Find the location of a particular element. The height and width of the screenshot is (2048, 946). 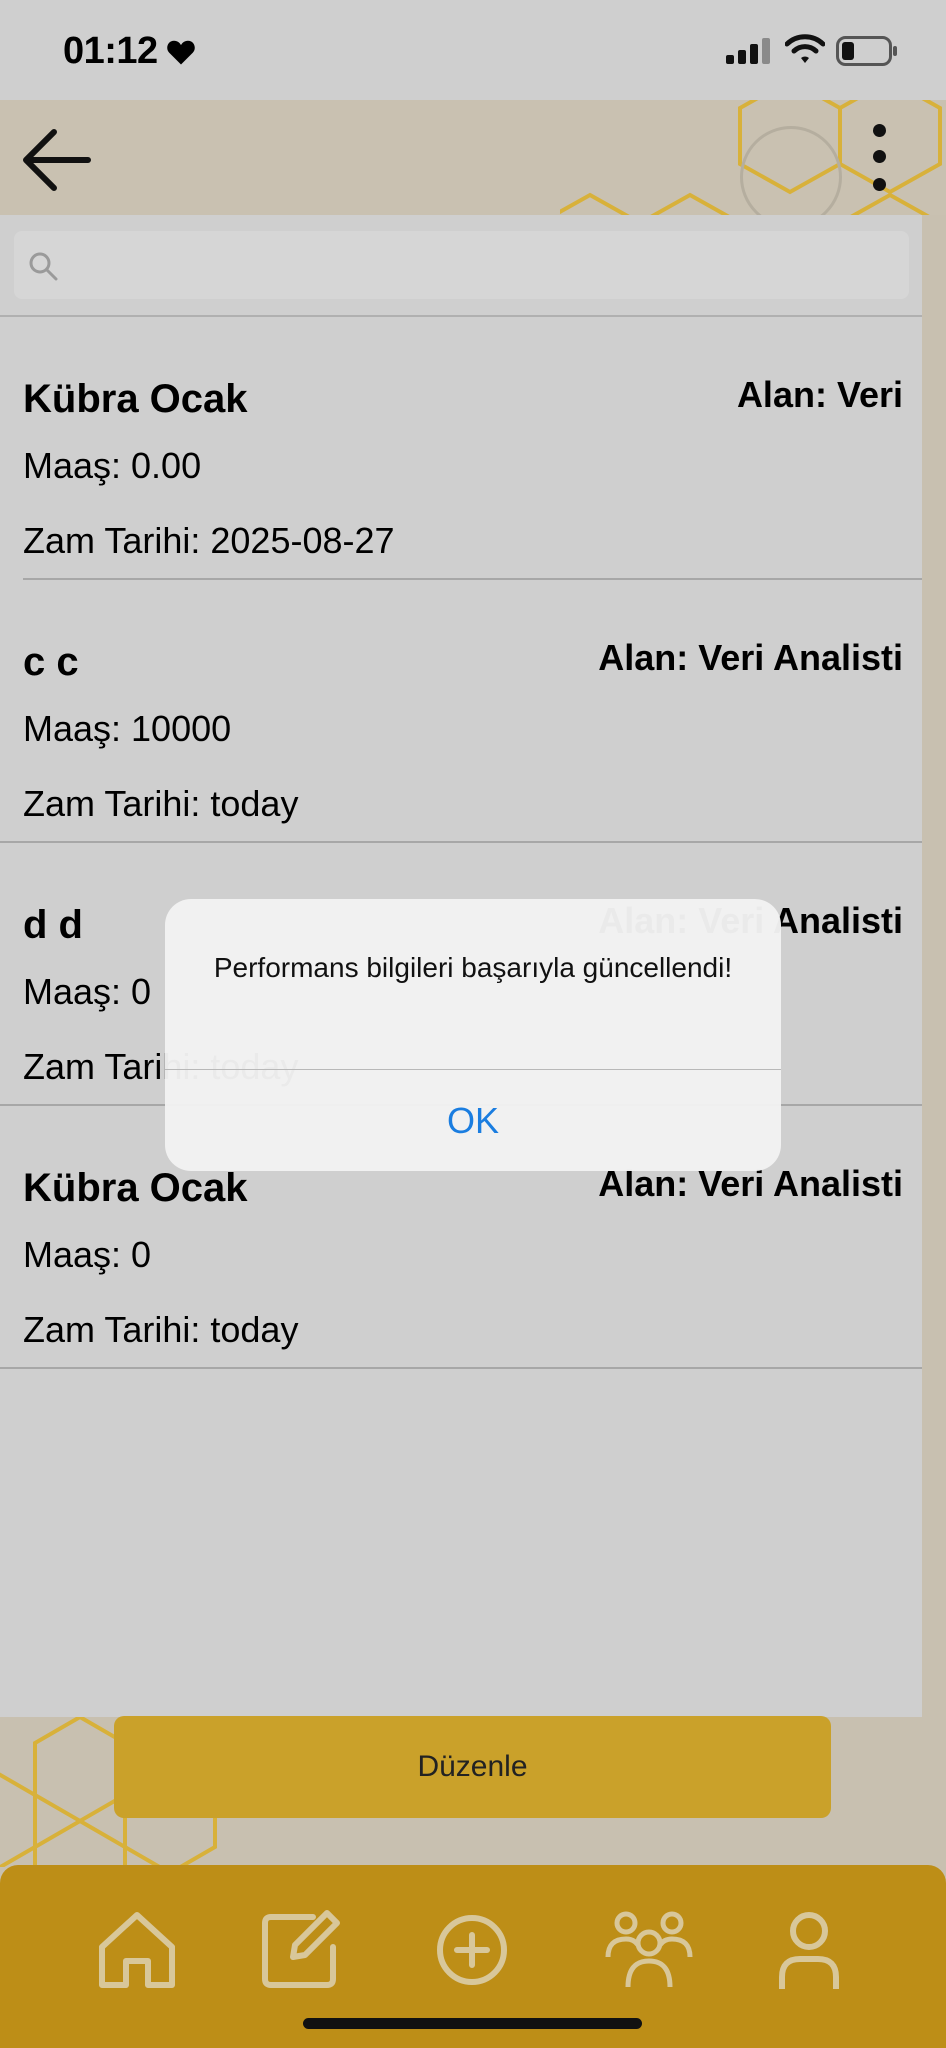

back-button is located at coordinates (56, 160).